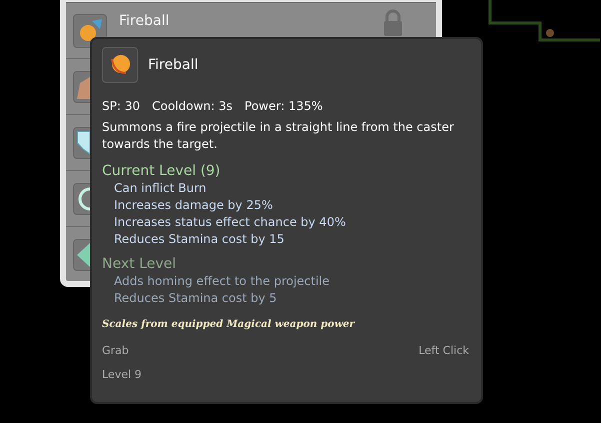 This screenshot has height=423, width=601. Describe the element at coordinates (83, 198) in the screenshot. I see `ring-icon` at that location.